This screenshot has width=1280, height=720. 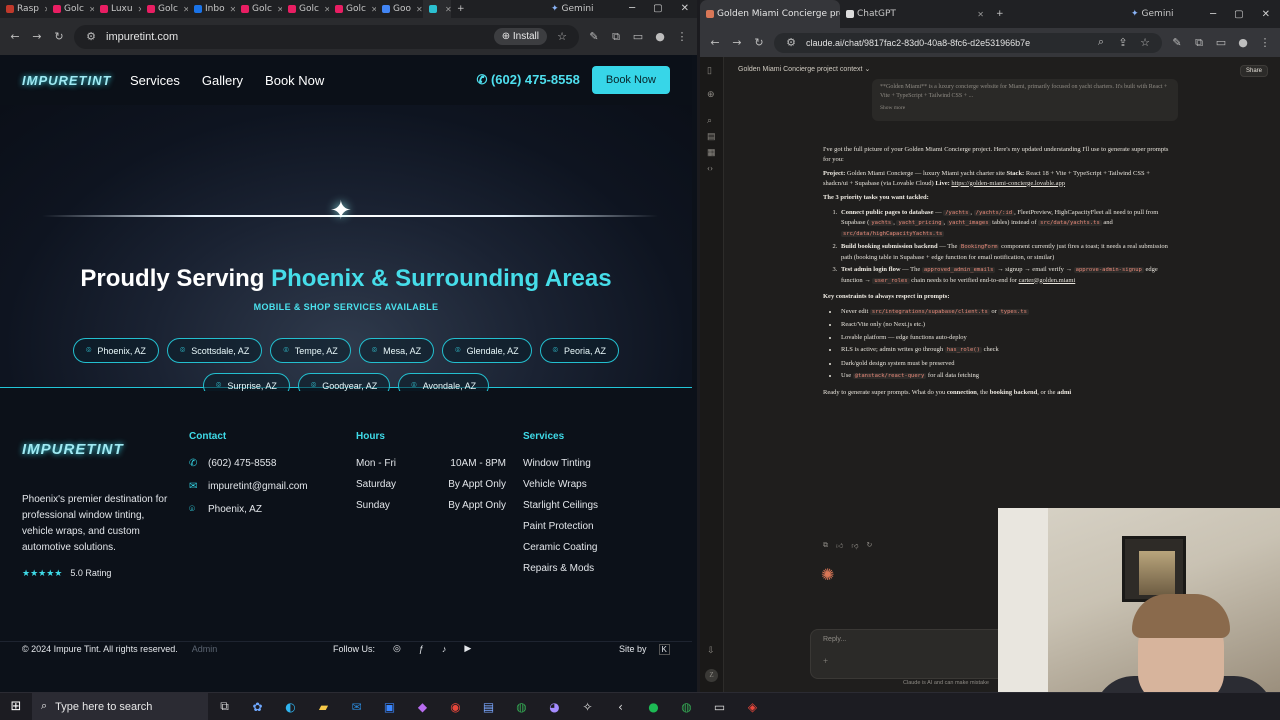 What do you see at coordinates (825, 545) in the screenshot?
I see `copy-icon: ⧉` at bounding box center [825, 545].